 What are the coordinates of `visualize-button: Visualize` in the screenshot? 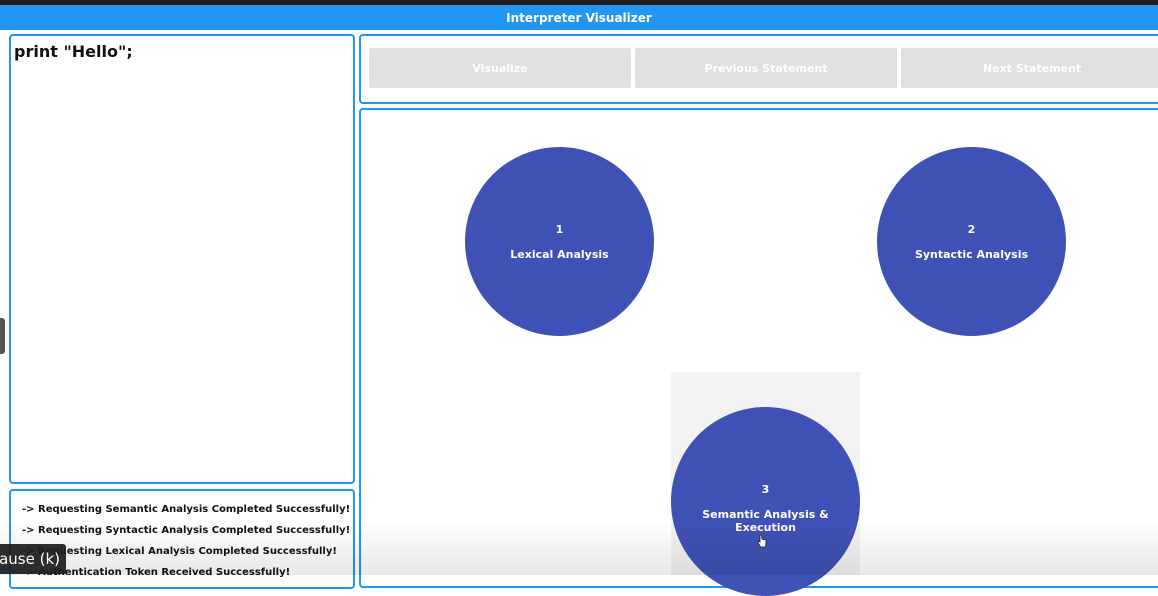 It's located at (500, 68).